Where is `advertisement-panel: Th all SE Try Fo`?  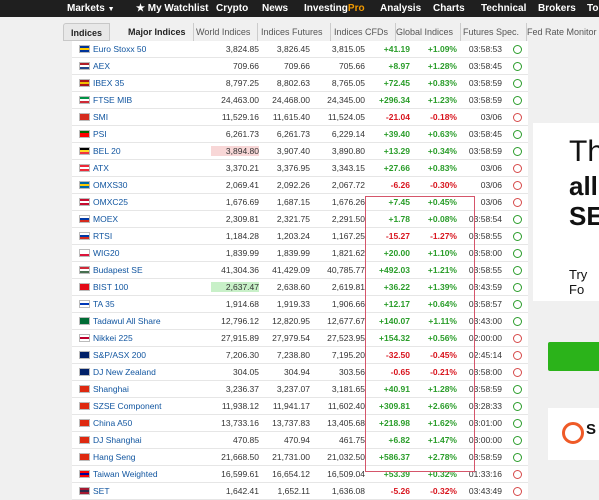 advertisement-panel: Th all SE Try Fo is located at coordinates (566, 212).